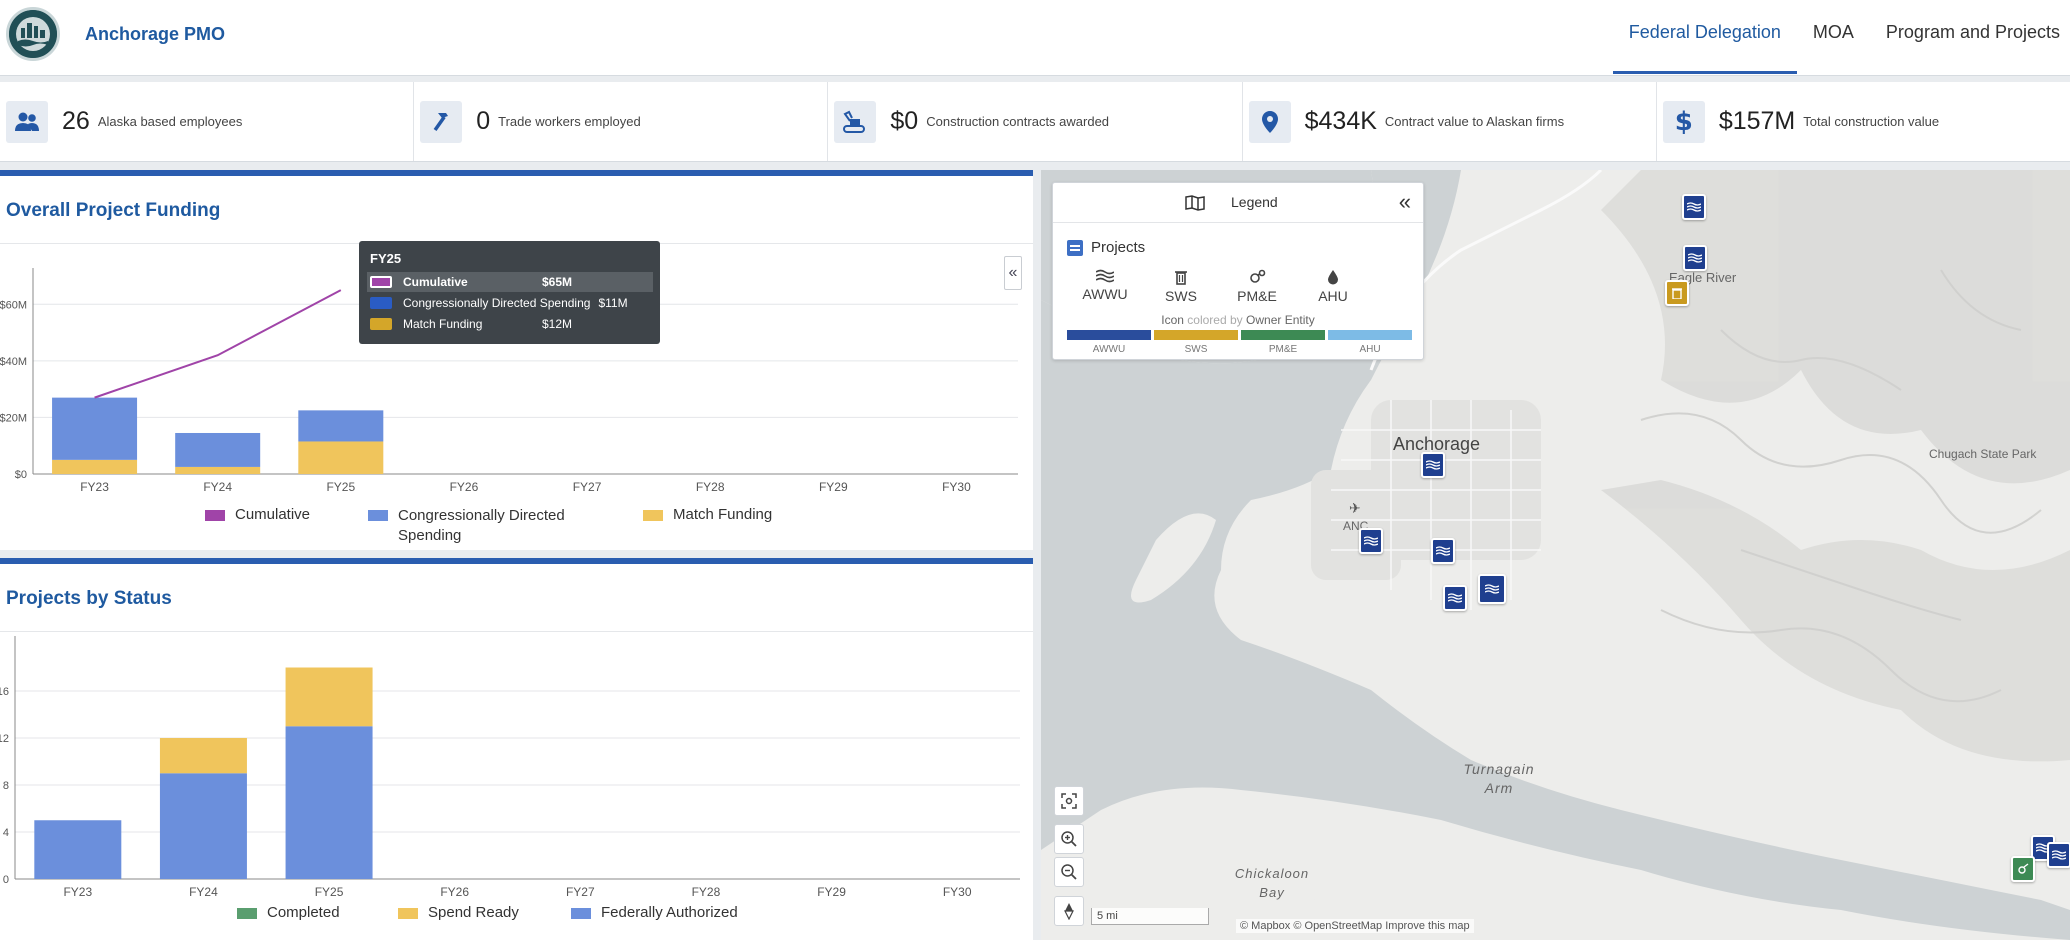  I want to click on legend-item-label: SWS, so click(1181, 296).